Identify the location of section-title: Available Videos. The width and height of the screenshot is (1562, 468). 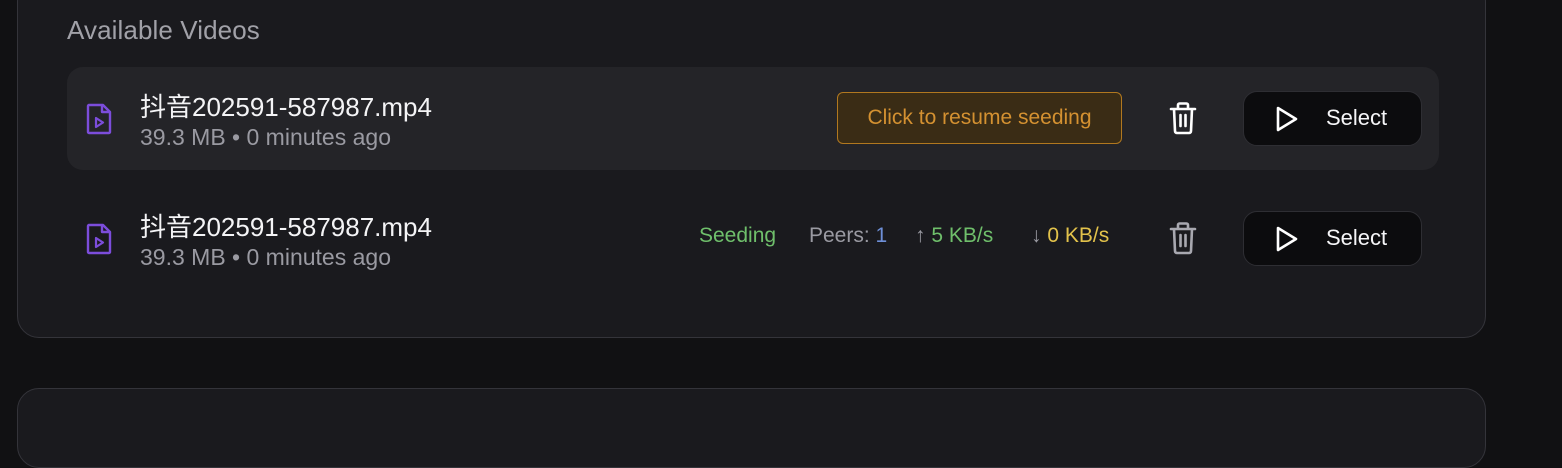
(163, 30).